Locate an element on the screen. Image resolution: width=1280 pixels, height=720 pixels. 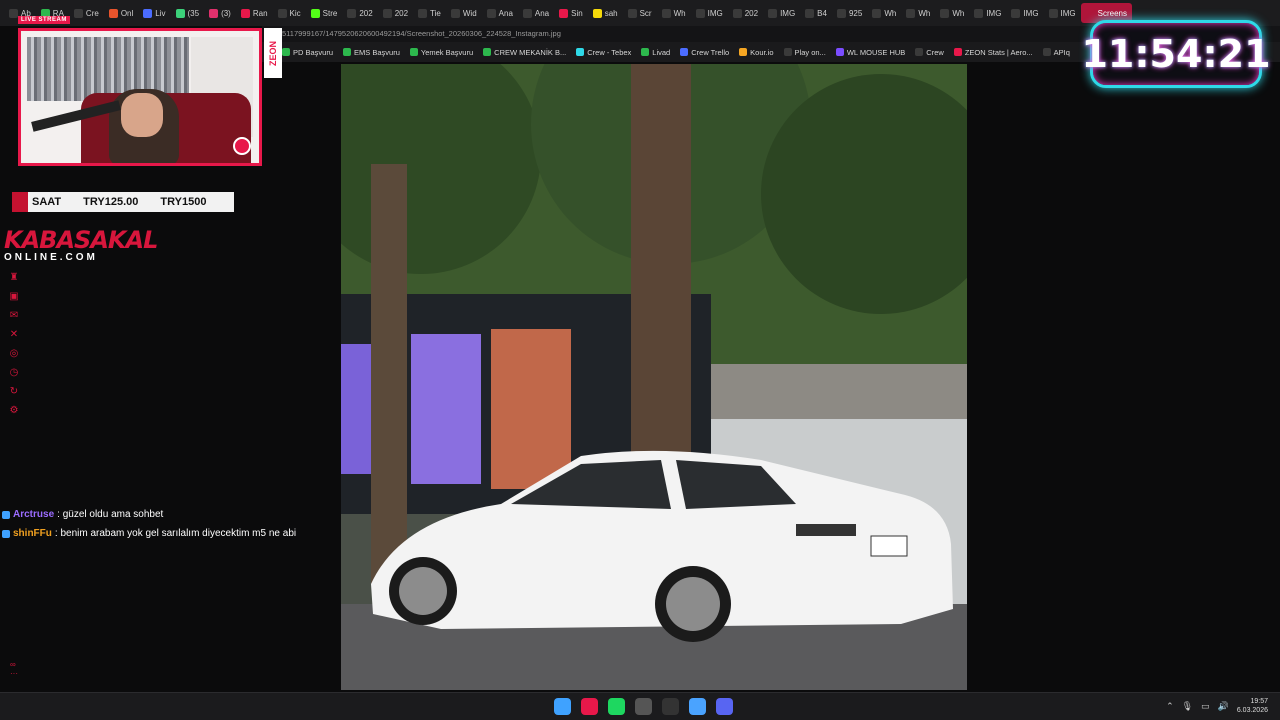
tab-label: B4 is located at coordinates (822, 13).